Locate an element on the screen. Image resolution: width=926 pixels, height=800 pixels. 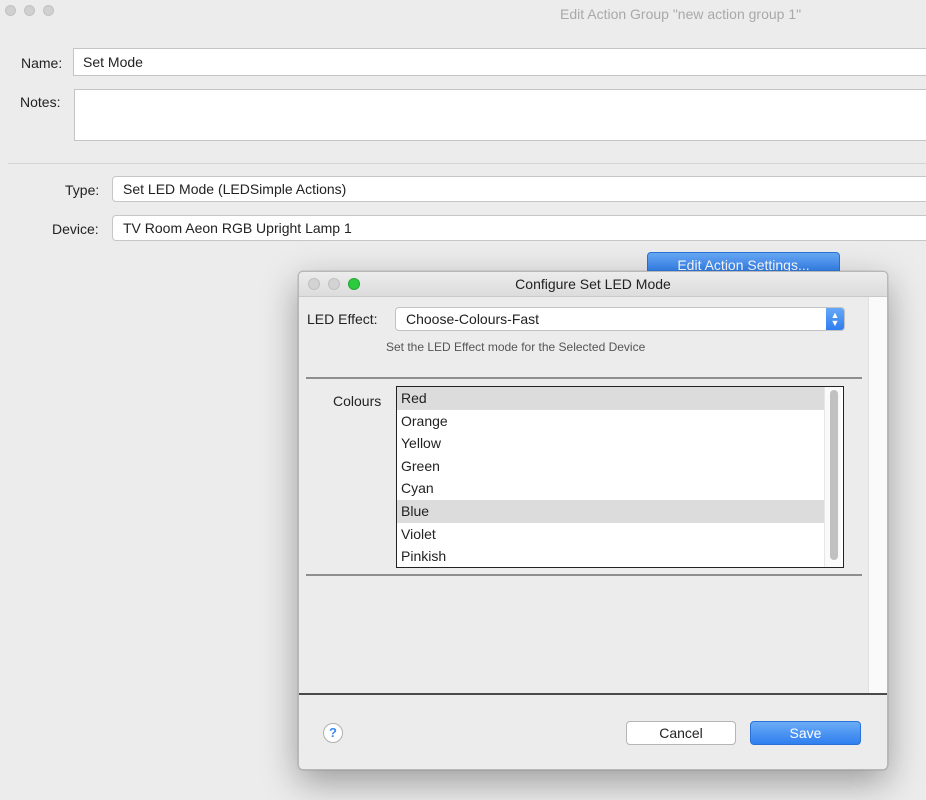
led-effect-value: Choose-Colours-Fast is located at coordinates (473, 319).